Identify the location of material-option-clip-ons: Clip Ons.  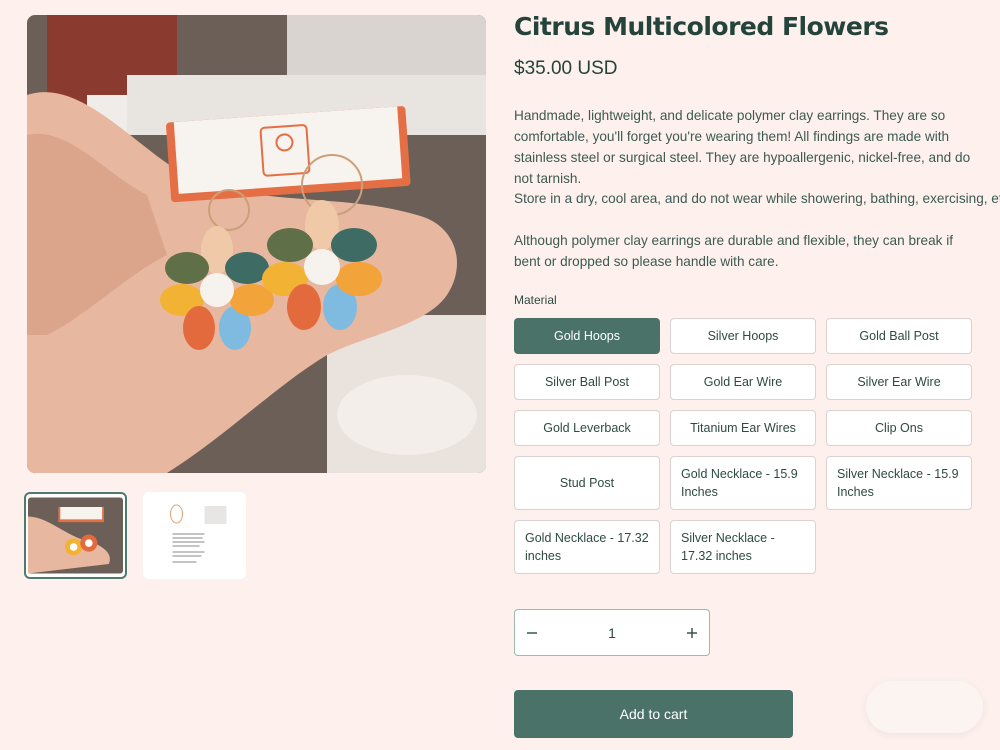
(899, 428).